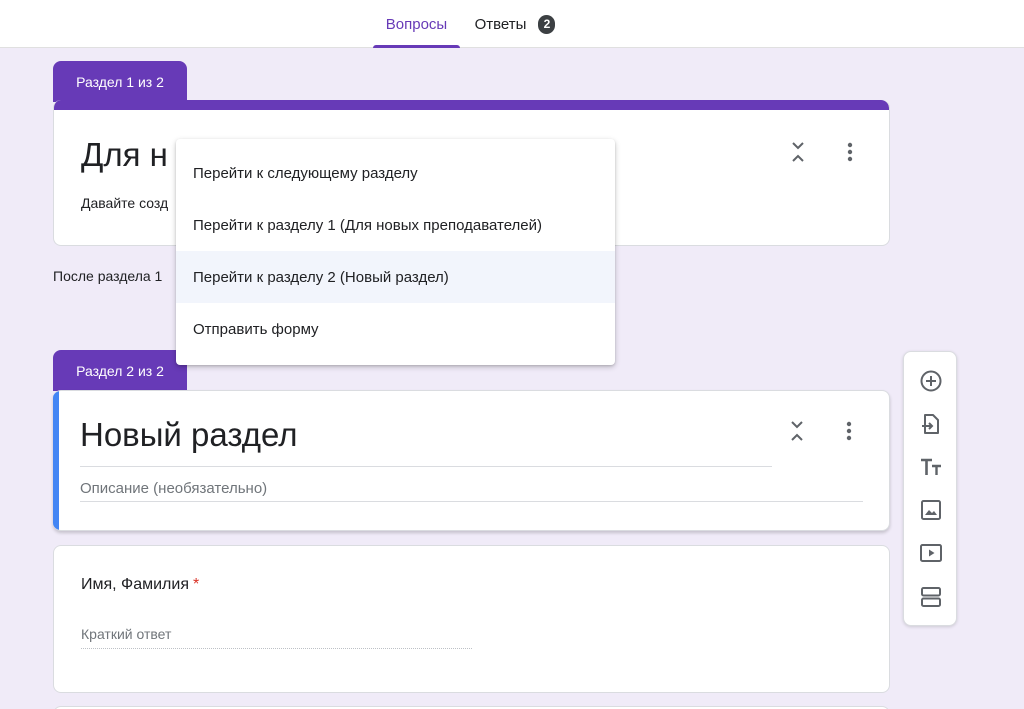  I want to click on tab-questions-label: Вопросы, so click(416, 24).